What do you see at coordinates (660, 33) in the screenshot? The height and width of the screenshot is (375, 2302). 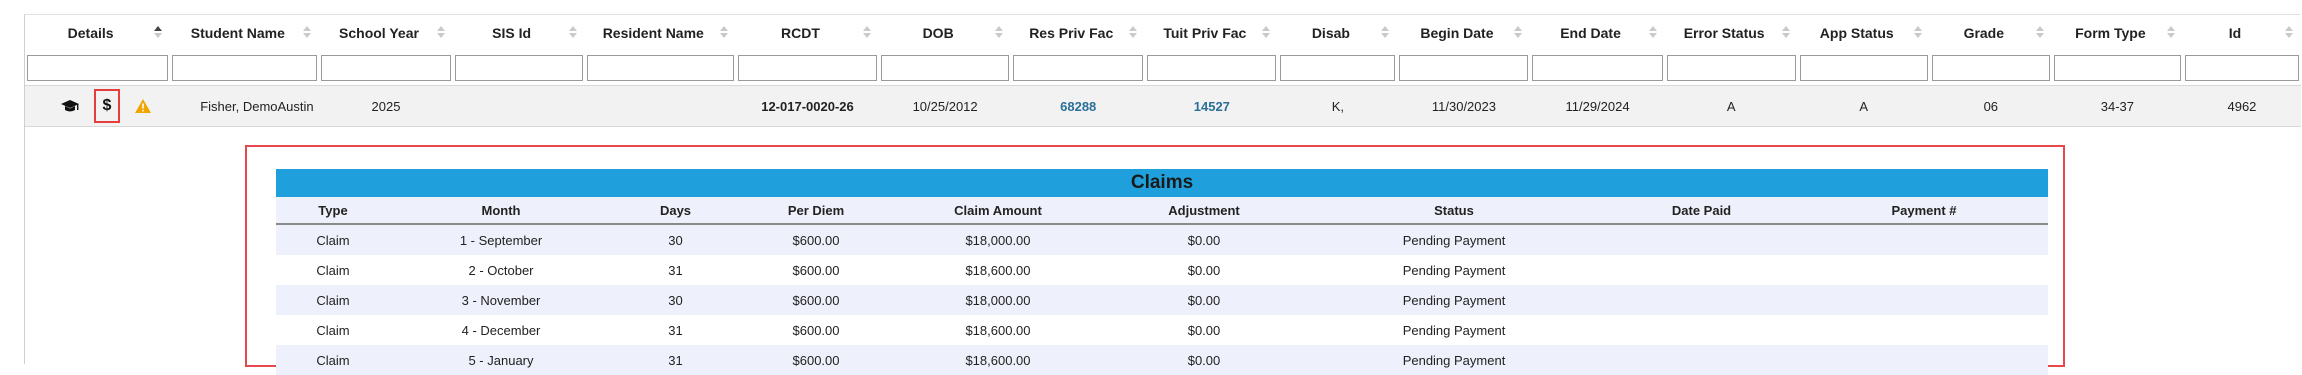 I see `col-header-resident-name: Resident Name` at bounding box center [660, 33].